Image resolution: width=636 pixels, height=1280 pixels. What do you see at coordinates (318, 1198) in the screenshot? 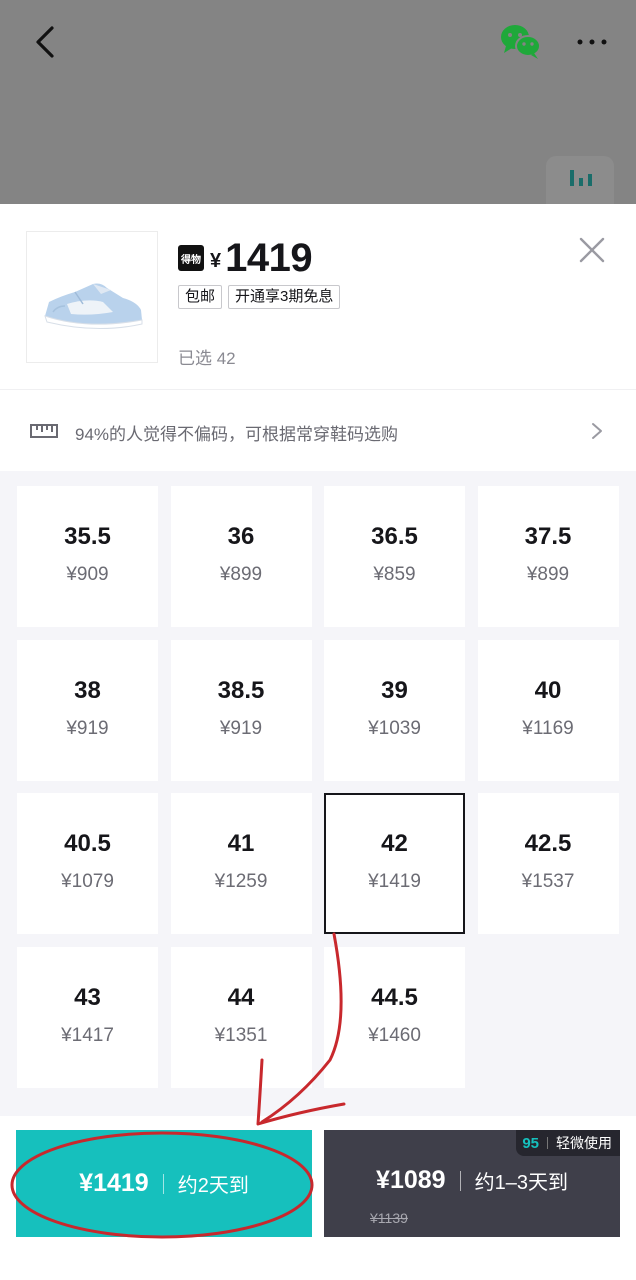
I see `purchase-bar: ¥1419 约2天到 95 轻微使用 ¥1089 约1–3天到 ¥1139` at bounding box center [318, 1198].